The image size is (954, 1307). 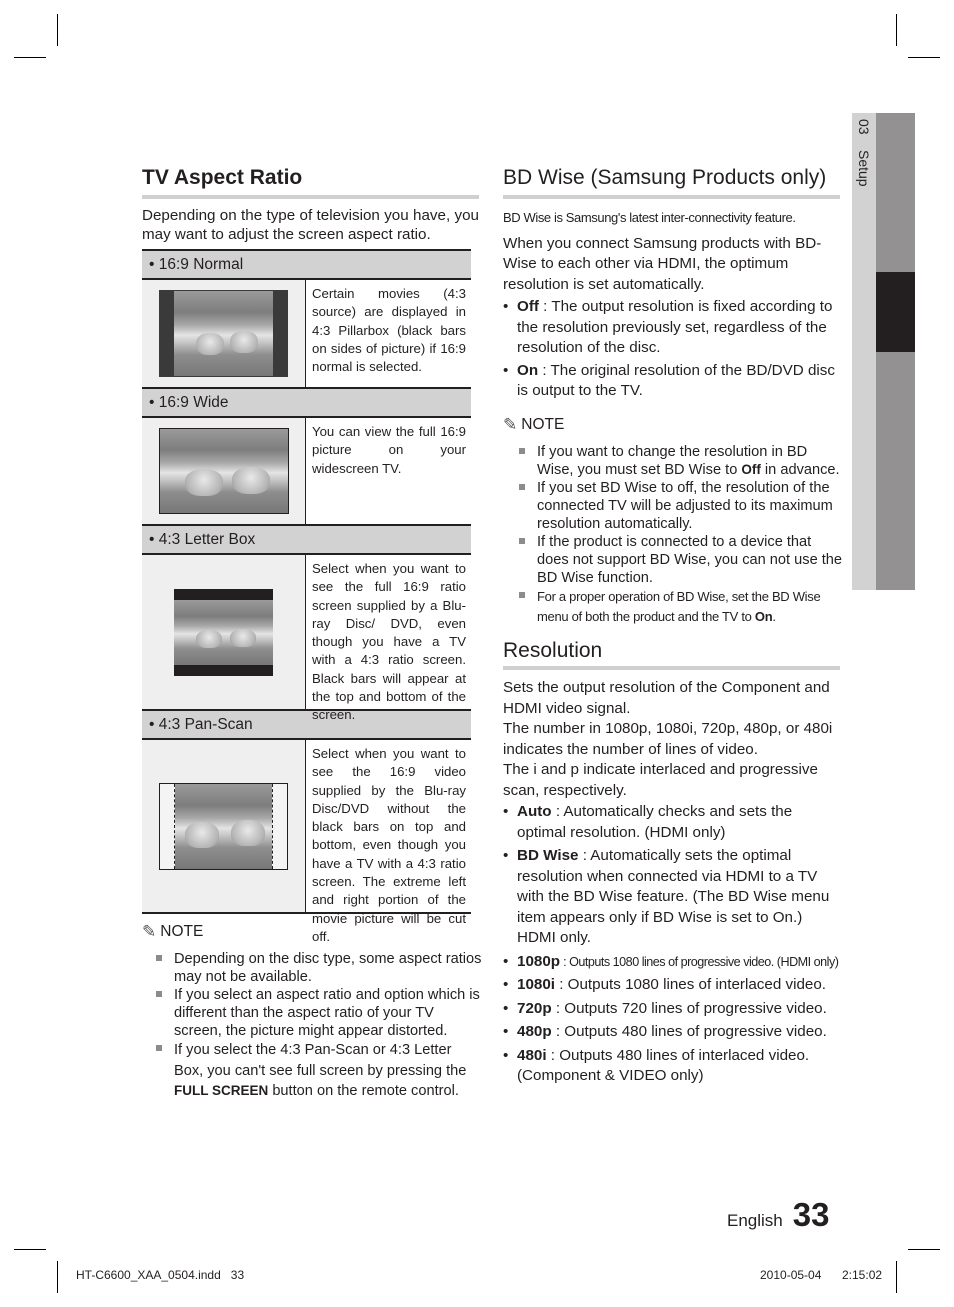 I want to click on letterbox-picture, so click(x=223, y=632).